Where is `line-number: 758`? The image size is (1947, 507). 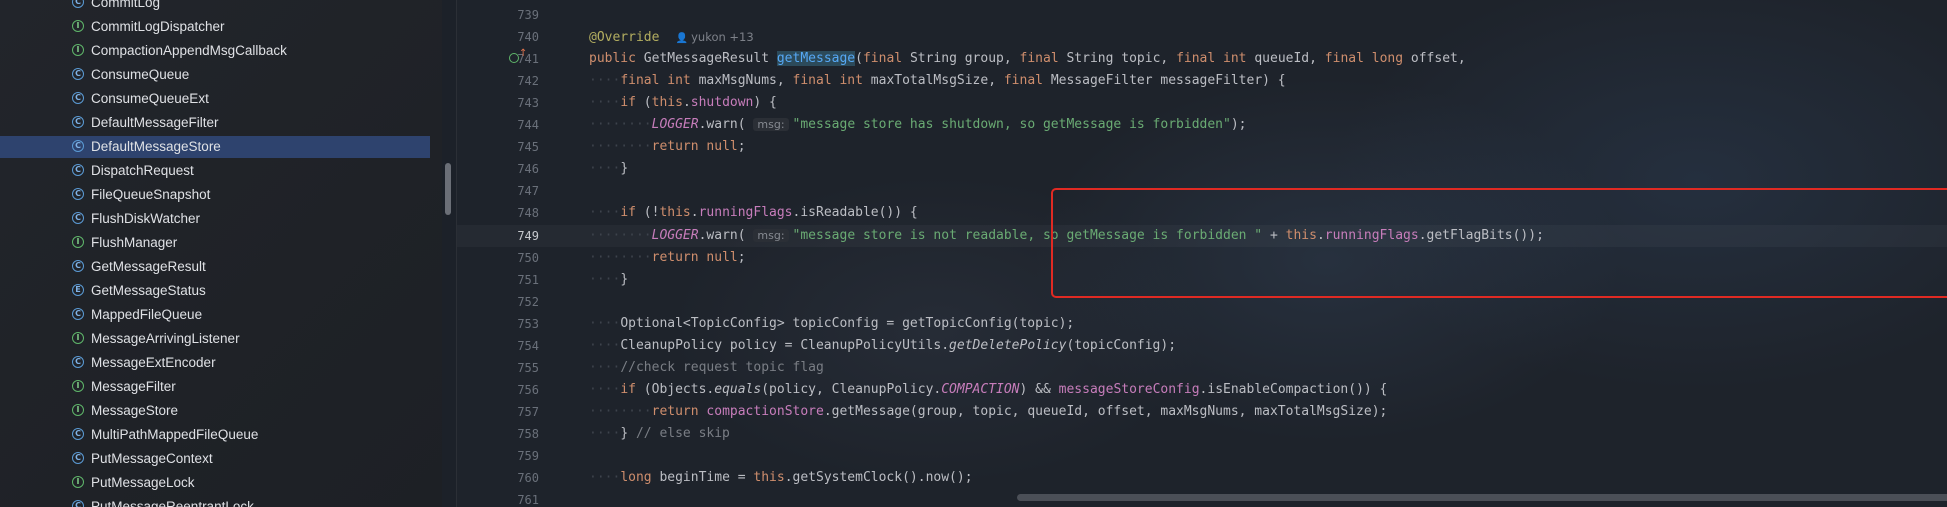 line-number: 758 is located at coordinates (528, 433).